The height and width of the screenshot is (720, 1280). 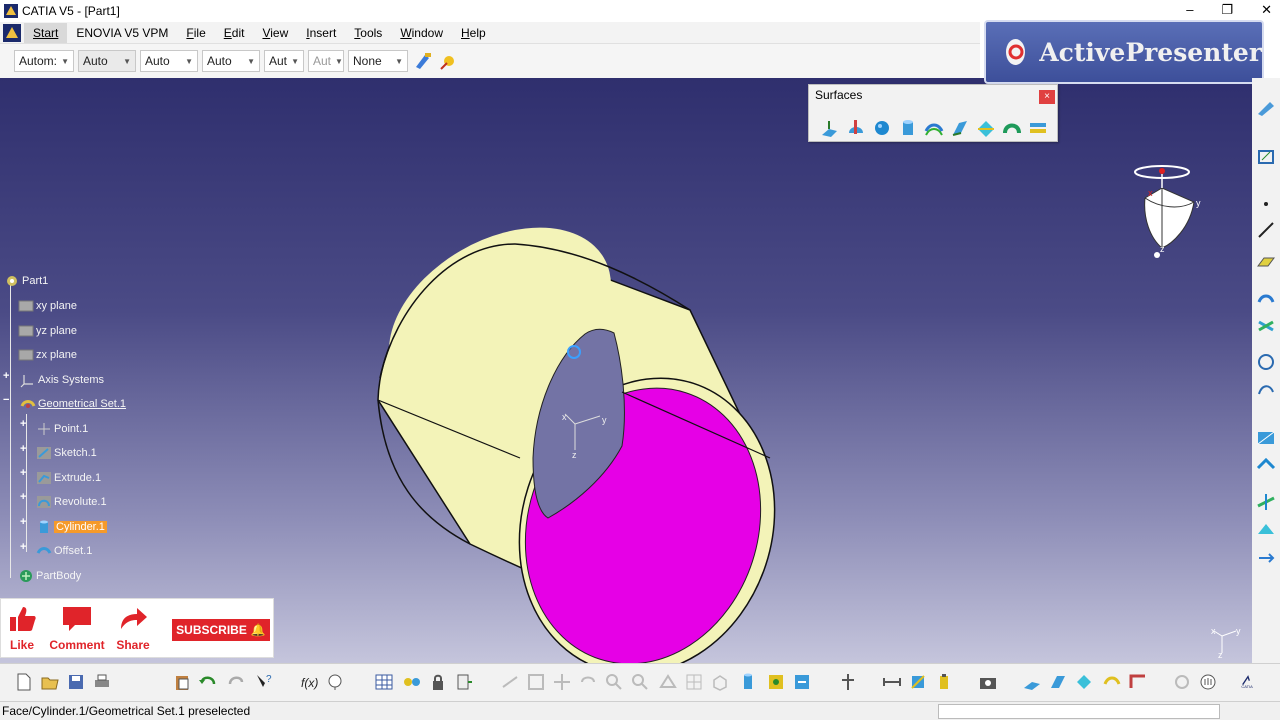 I want to click on close-button: ✕, so click(x=1266, y=10).